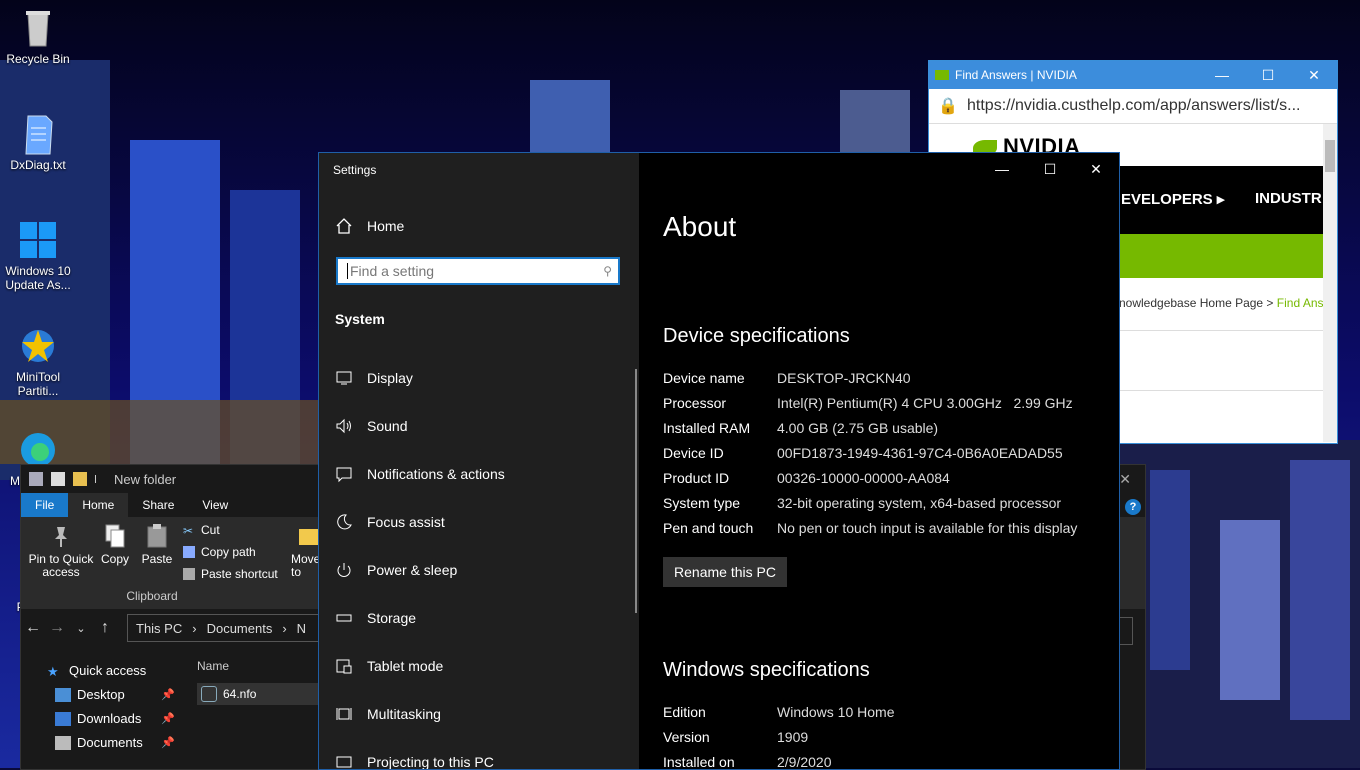 The height and width of the screenshot is (770, 1360). Describe the element at coordinates (306, 548) in the screenshot. I see `move-to-button: Move to` at that location.